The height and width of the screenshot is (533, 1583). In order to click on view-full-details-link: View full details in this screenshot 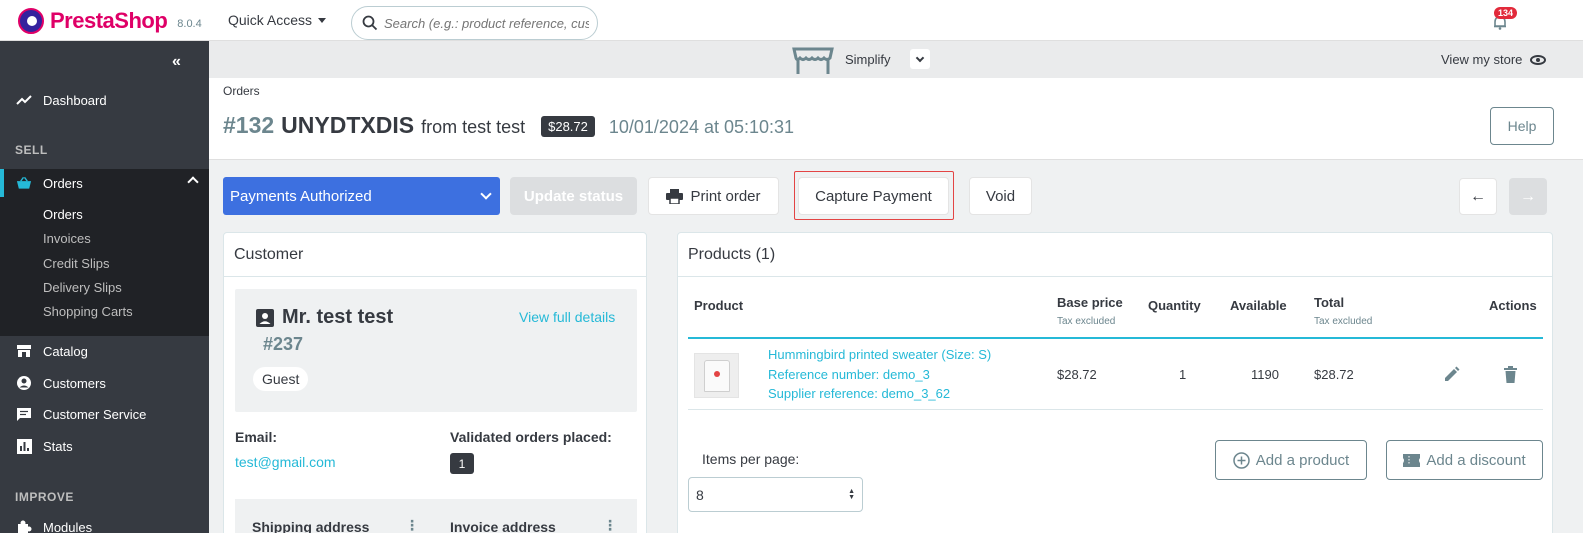, I will do `click(567, 317)`.